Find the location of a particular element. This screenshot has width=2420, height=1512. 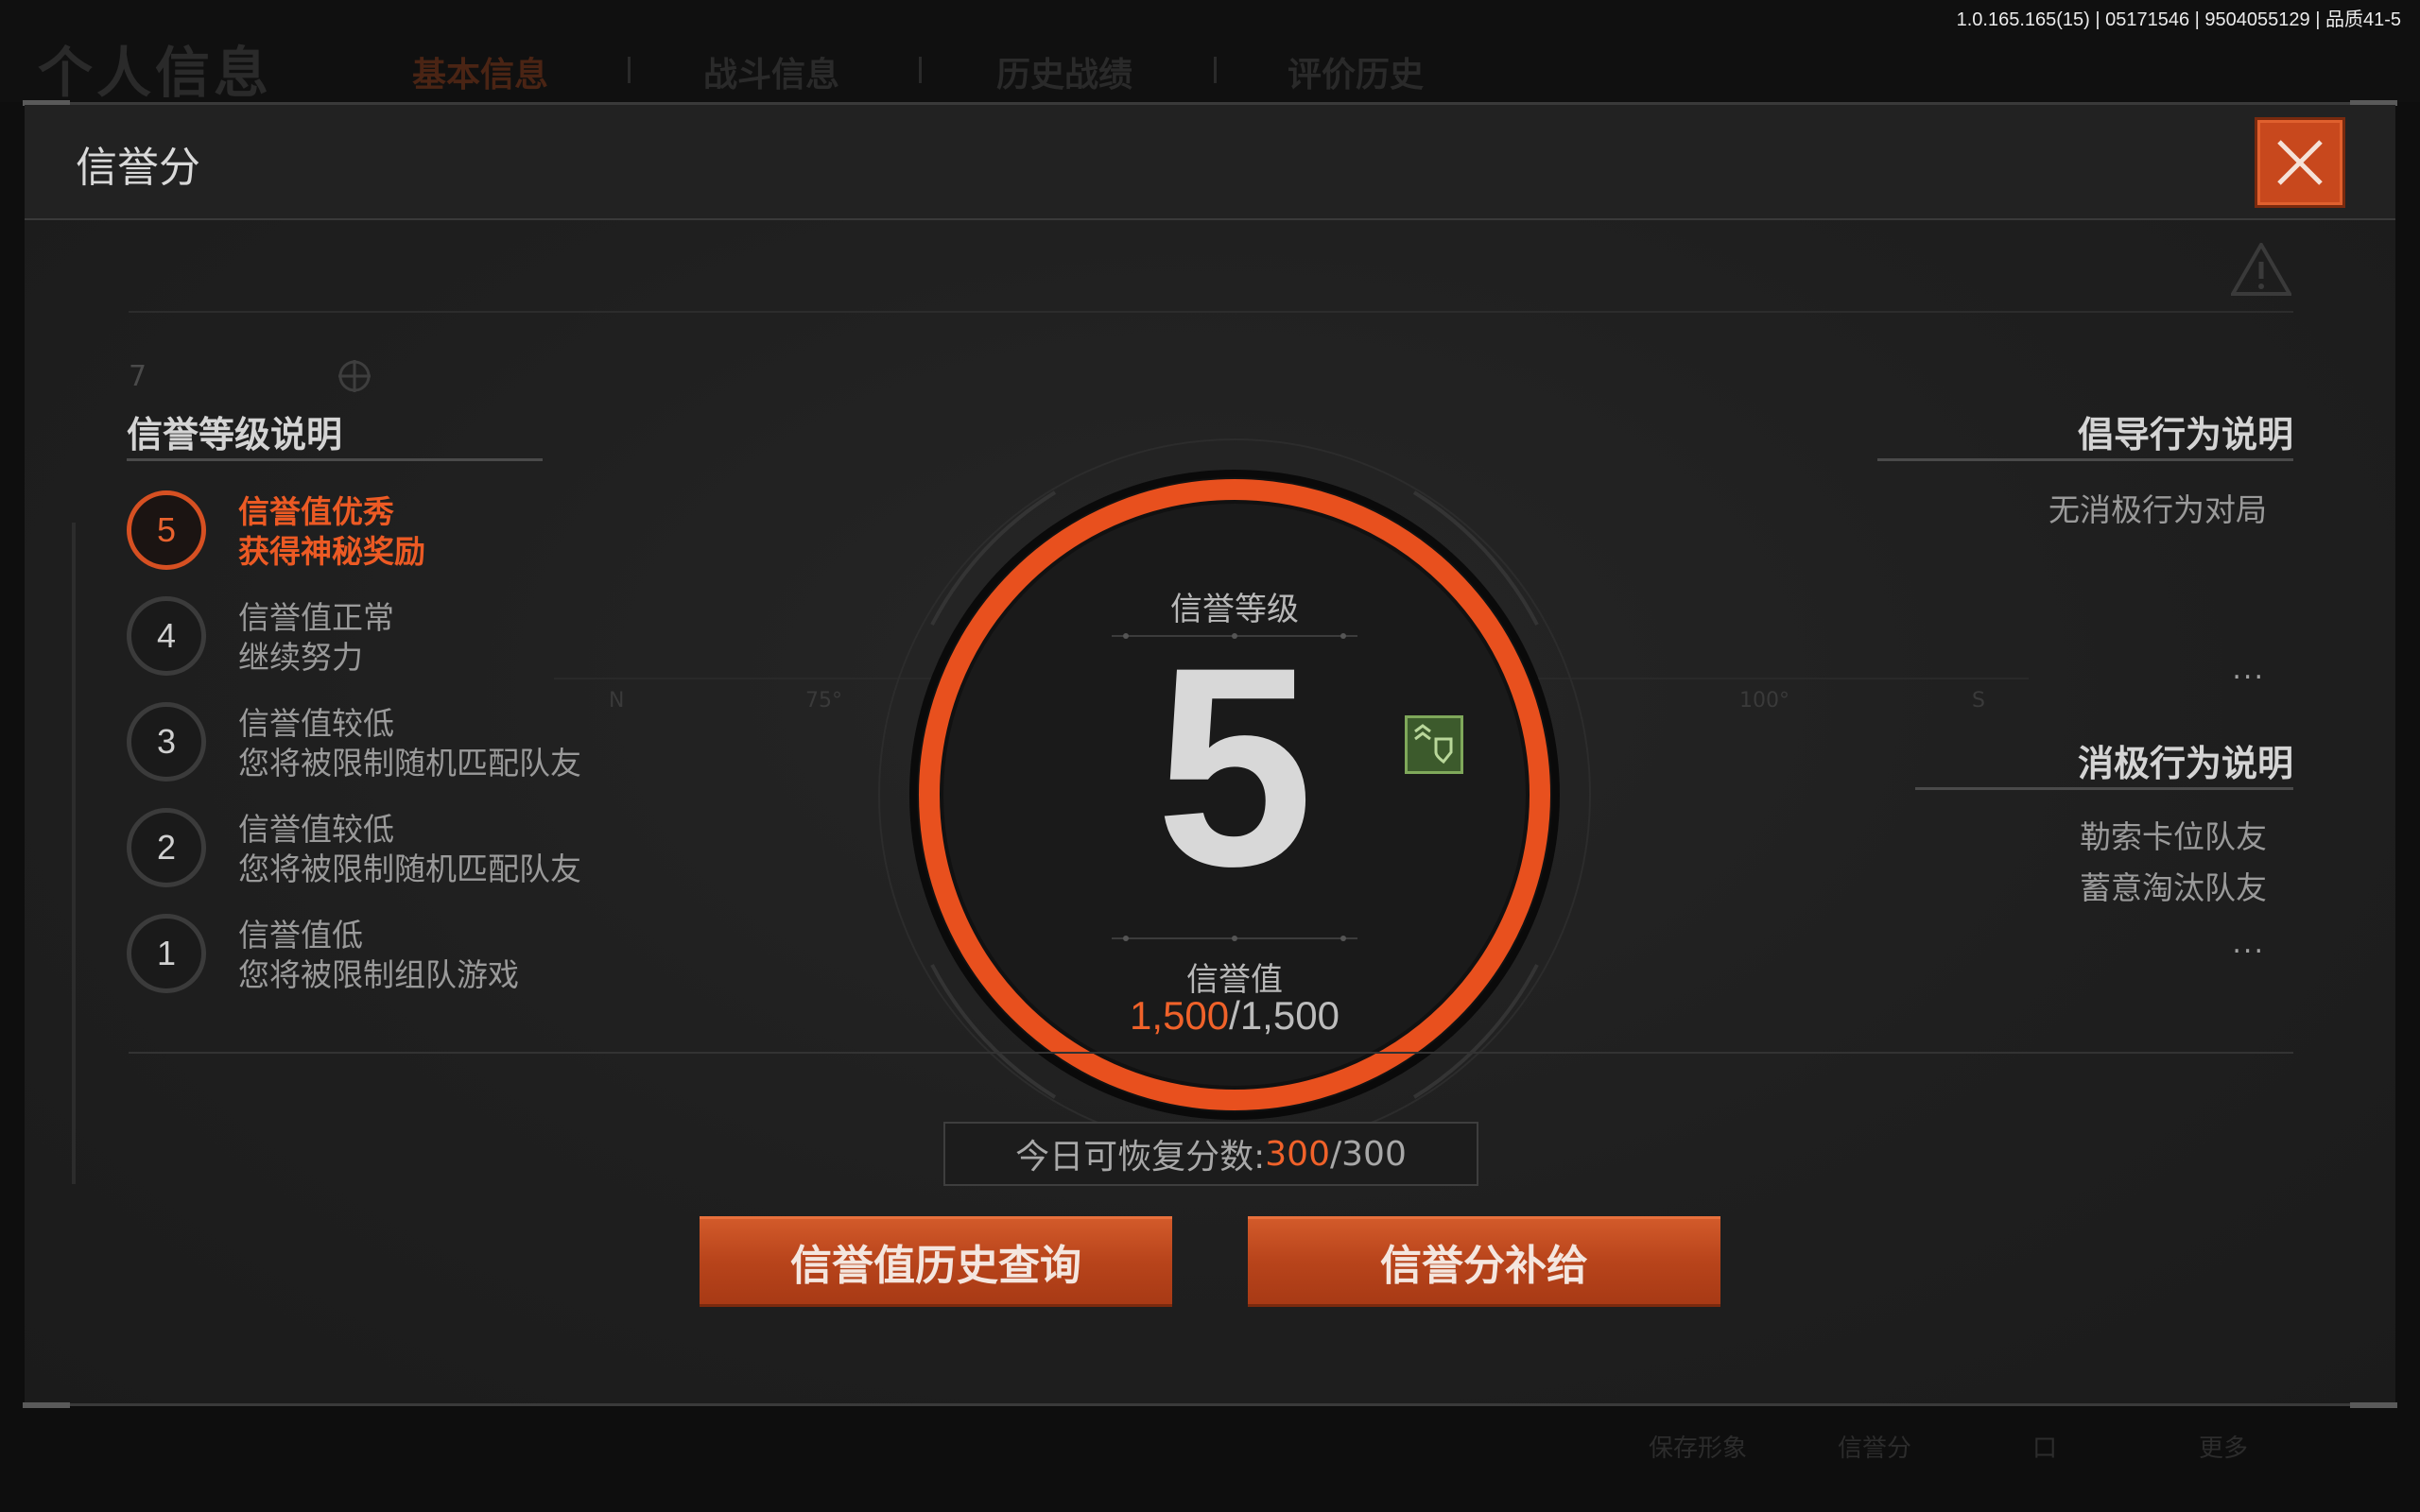

credit-score-max: /1,500 is located at coordinates (1284, 1015).